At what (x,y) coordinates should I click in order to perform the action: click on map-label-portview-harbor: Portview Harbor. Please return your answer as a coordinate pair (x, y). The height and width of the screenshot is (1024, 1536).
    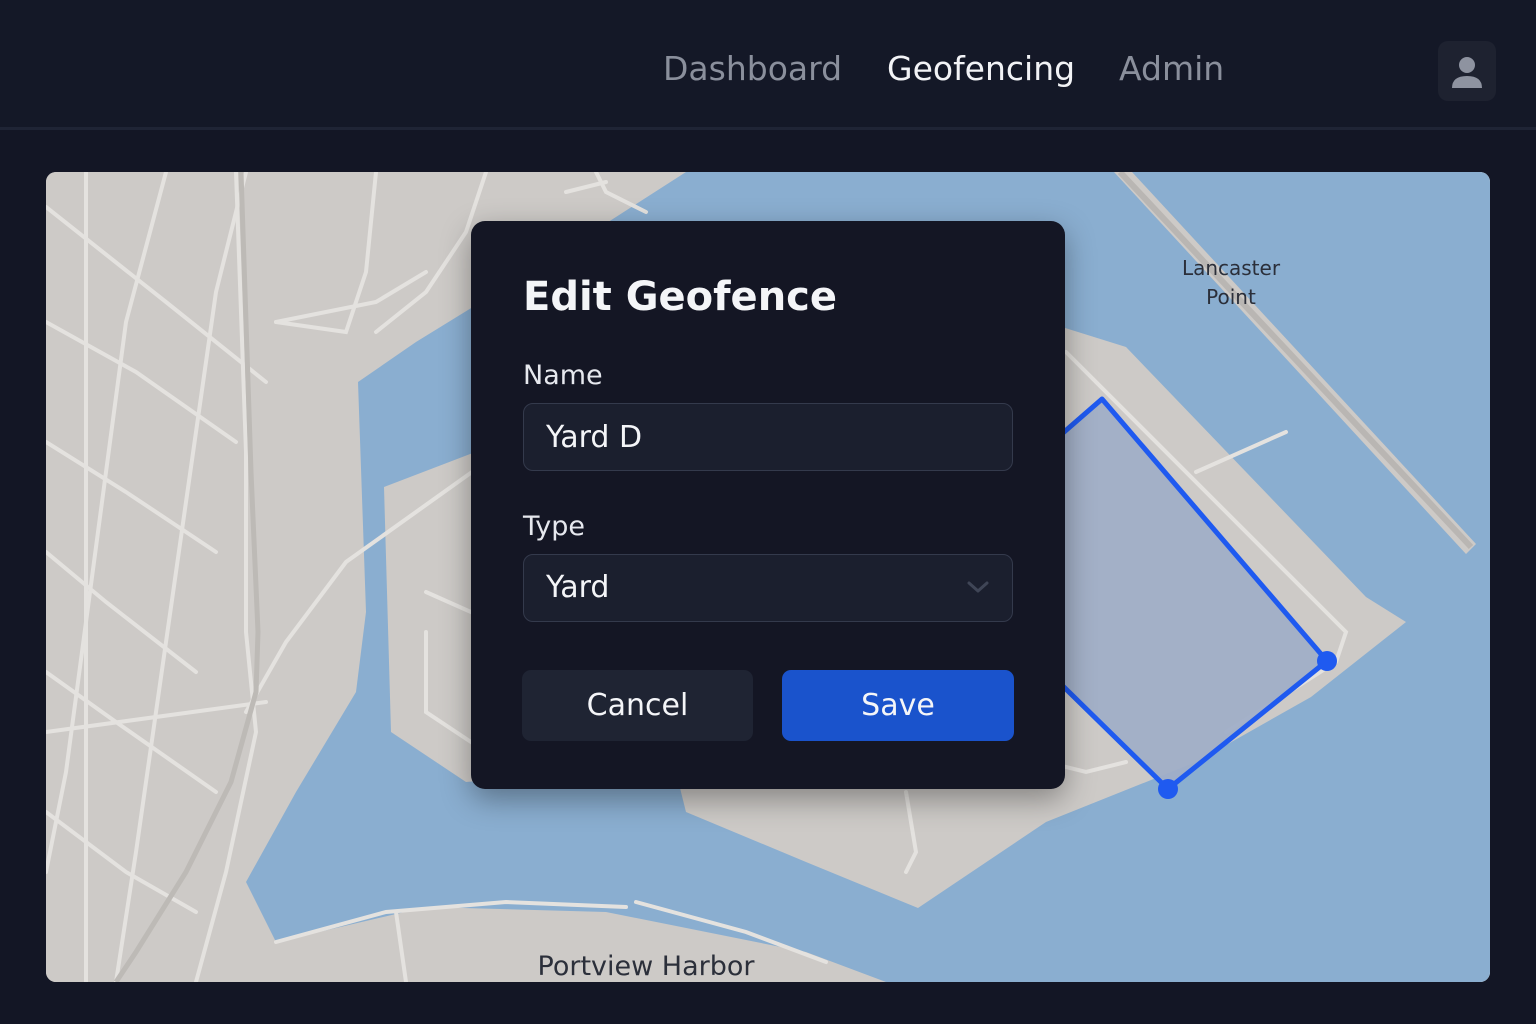
    Looking at the image, I should click on (646, 966).